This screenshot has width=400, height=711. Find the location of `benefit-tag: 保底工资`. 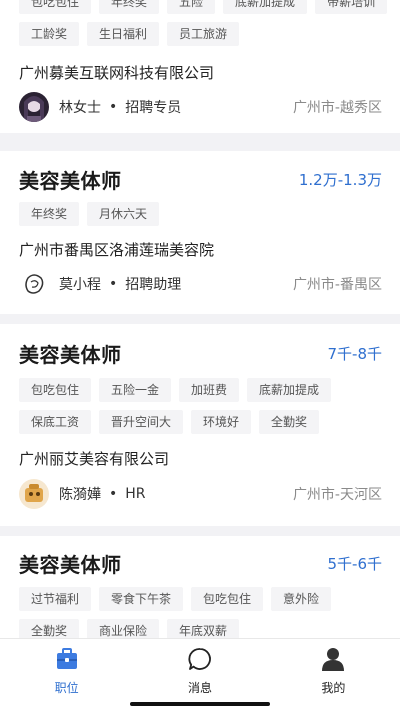

benefit-tag: 保底工资 is located at coordinates (55, 422).